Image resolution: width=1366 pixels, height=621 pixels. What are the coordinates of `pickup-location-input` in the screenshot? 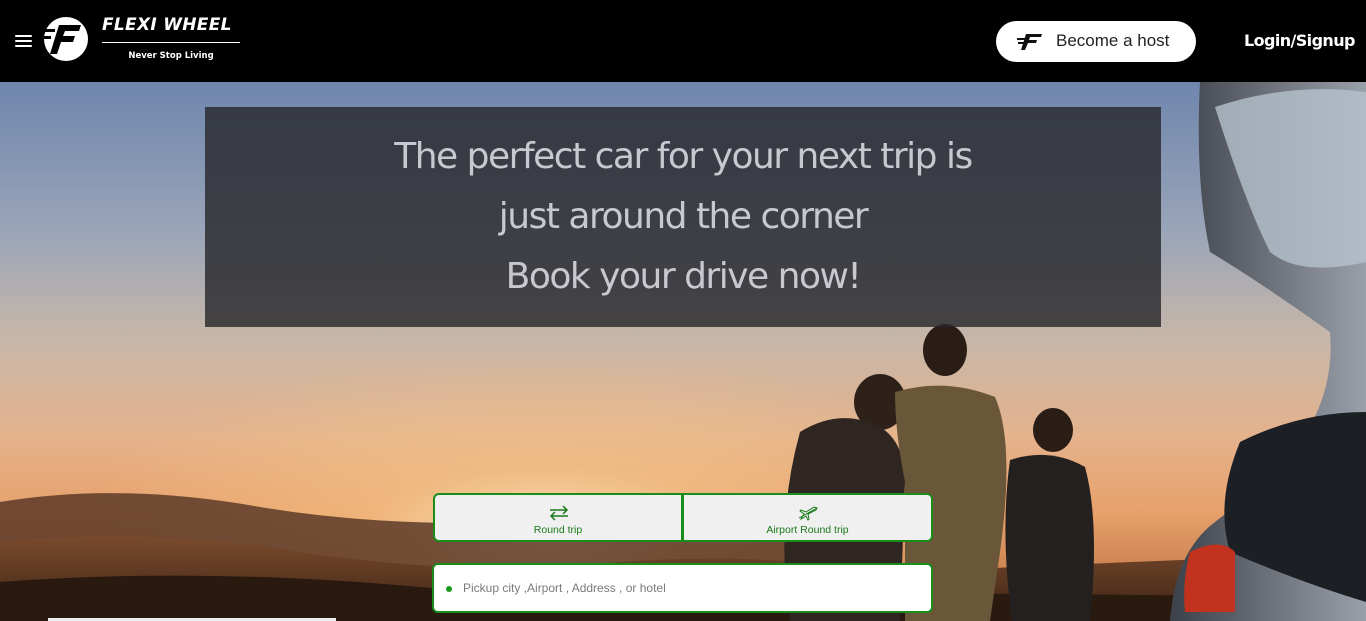 It's located at (688, 588).